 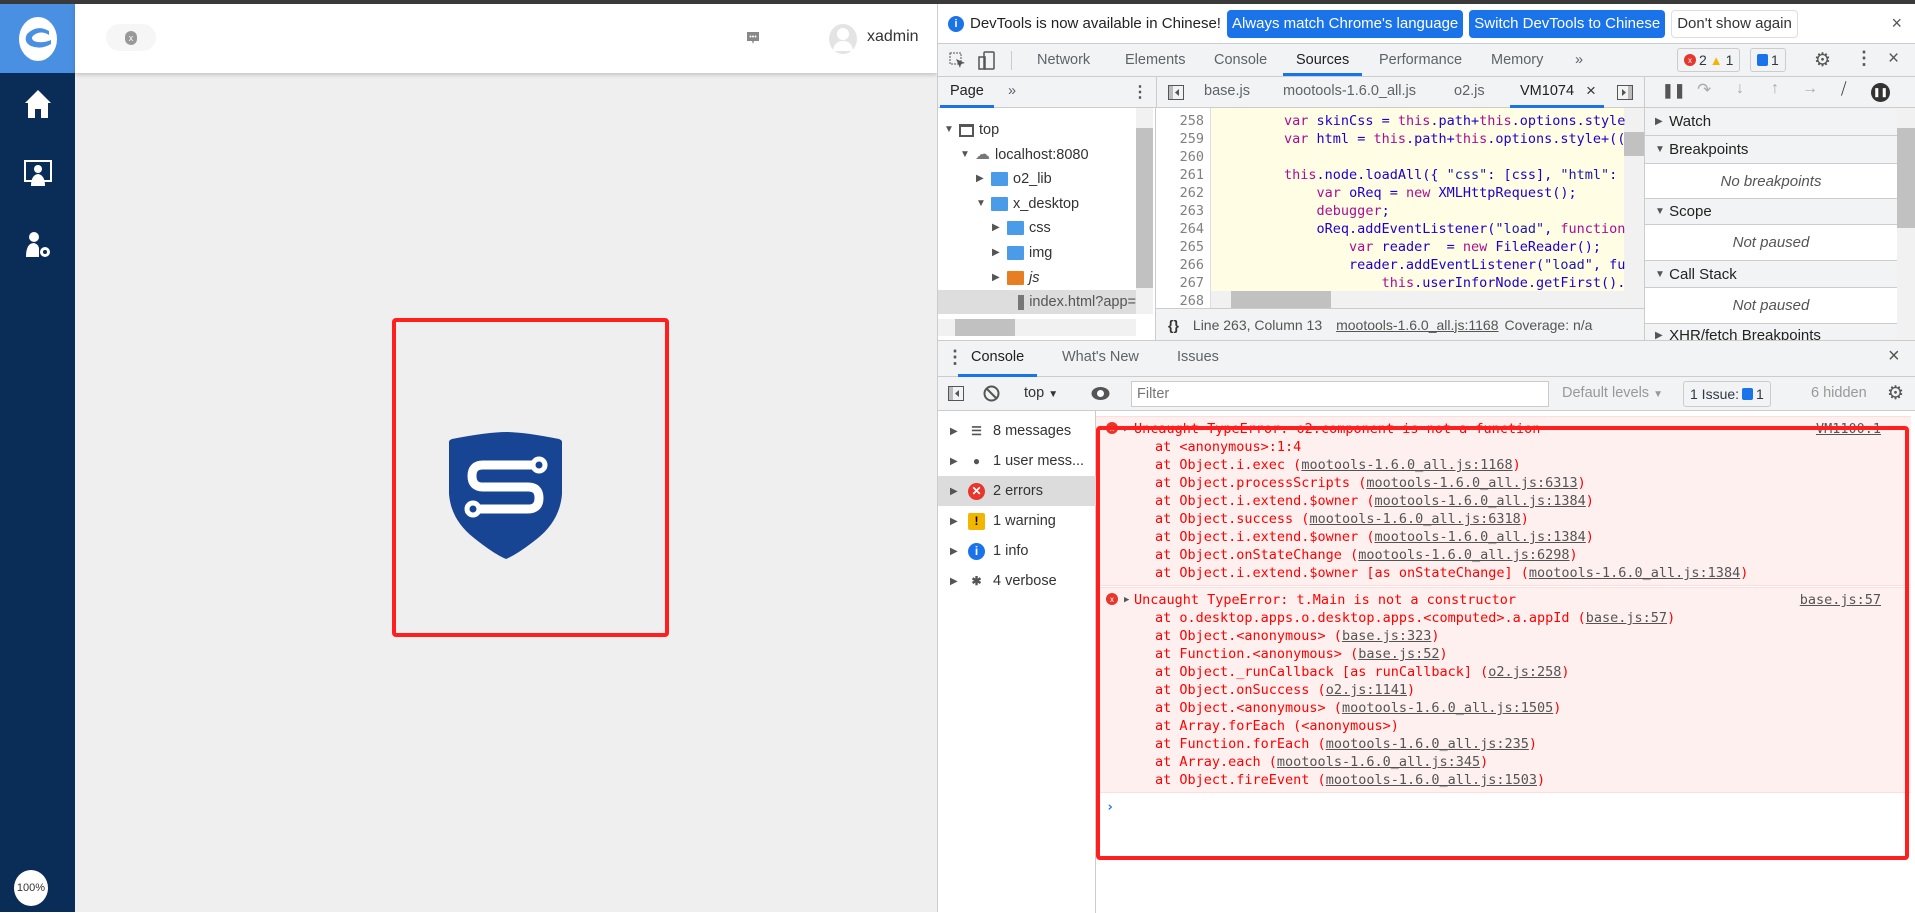 I want to click on tab-memory: Memory, so click(x=1517, y=60).